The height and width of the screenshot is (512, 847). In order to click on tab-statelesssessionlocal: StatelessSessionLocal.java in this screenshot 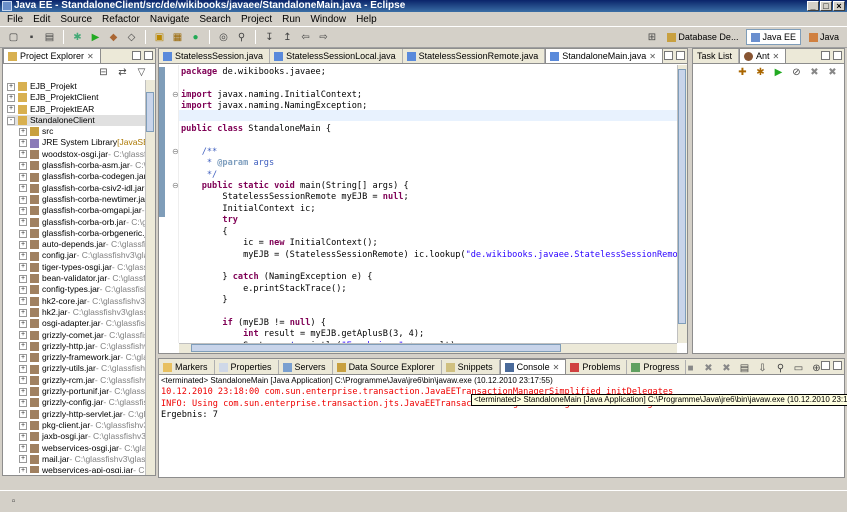, I will do `click(336, 56)`.